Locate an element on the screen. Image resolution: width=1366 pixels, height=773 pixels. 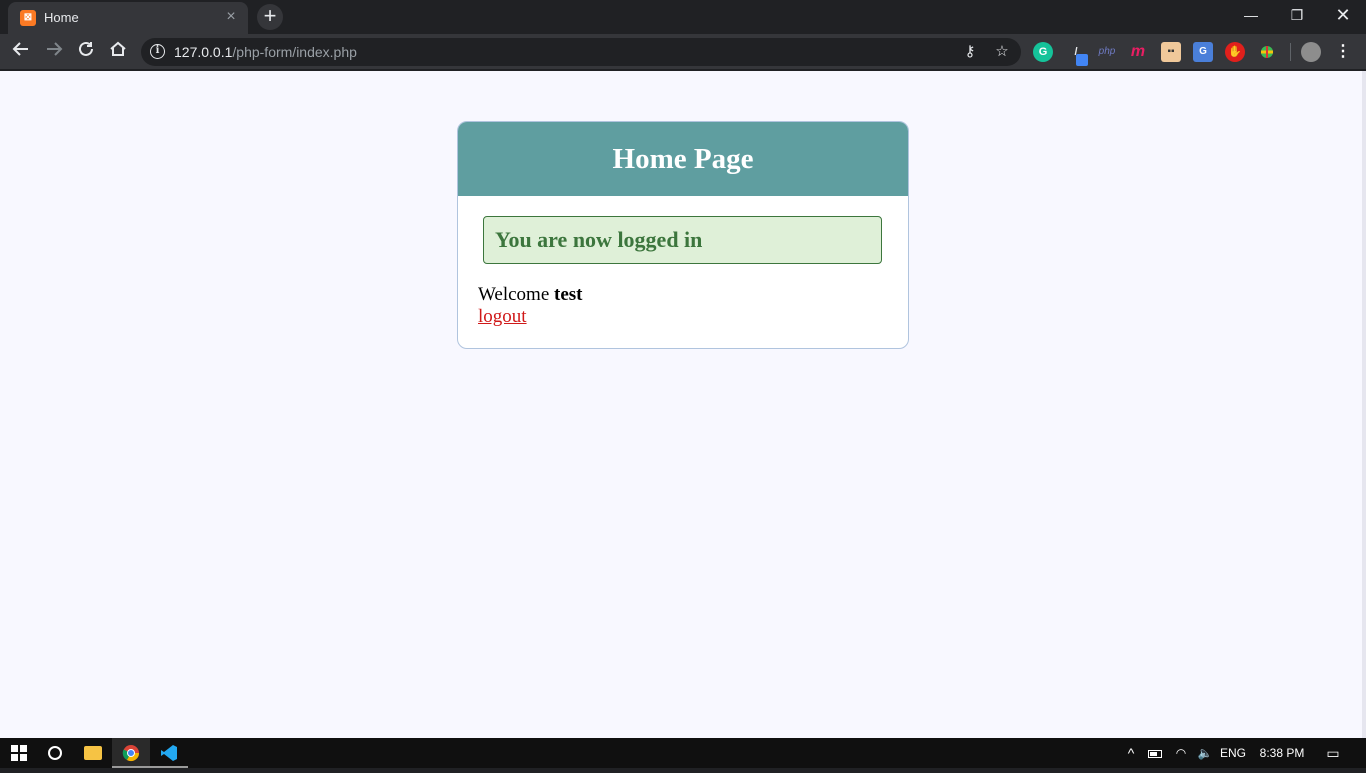
language-indicator: ENG is located at coordinates (1233, 753).